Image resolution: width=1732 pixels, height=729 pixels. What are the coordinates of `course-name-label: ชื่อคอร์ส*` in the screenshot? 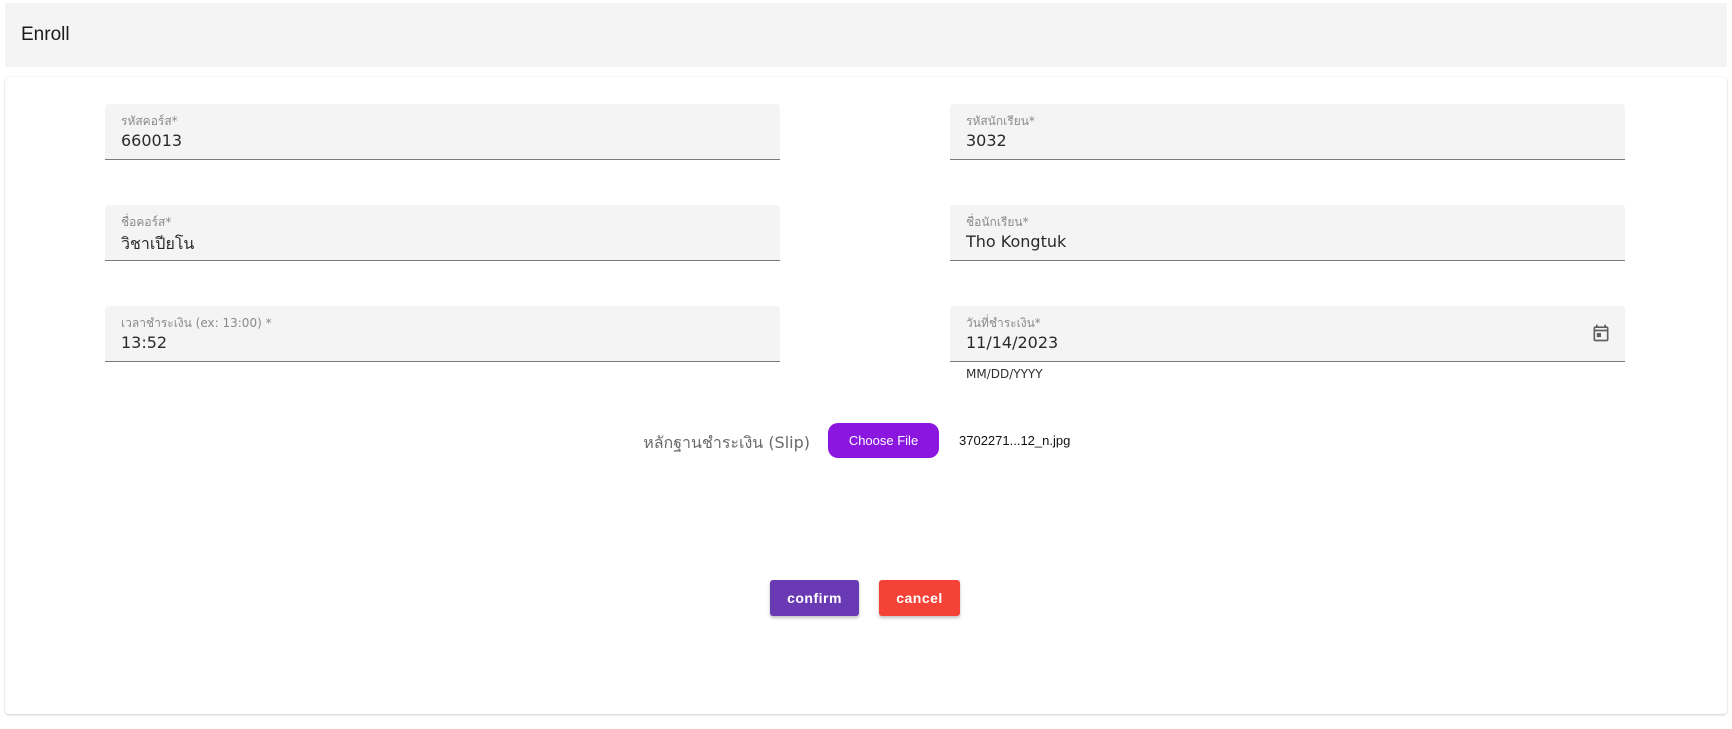 It's located at (146, 222).